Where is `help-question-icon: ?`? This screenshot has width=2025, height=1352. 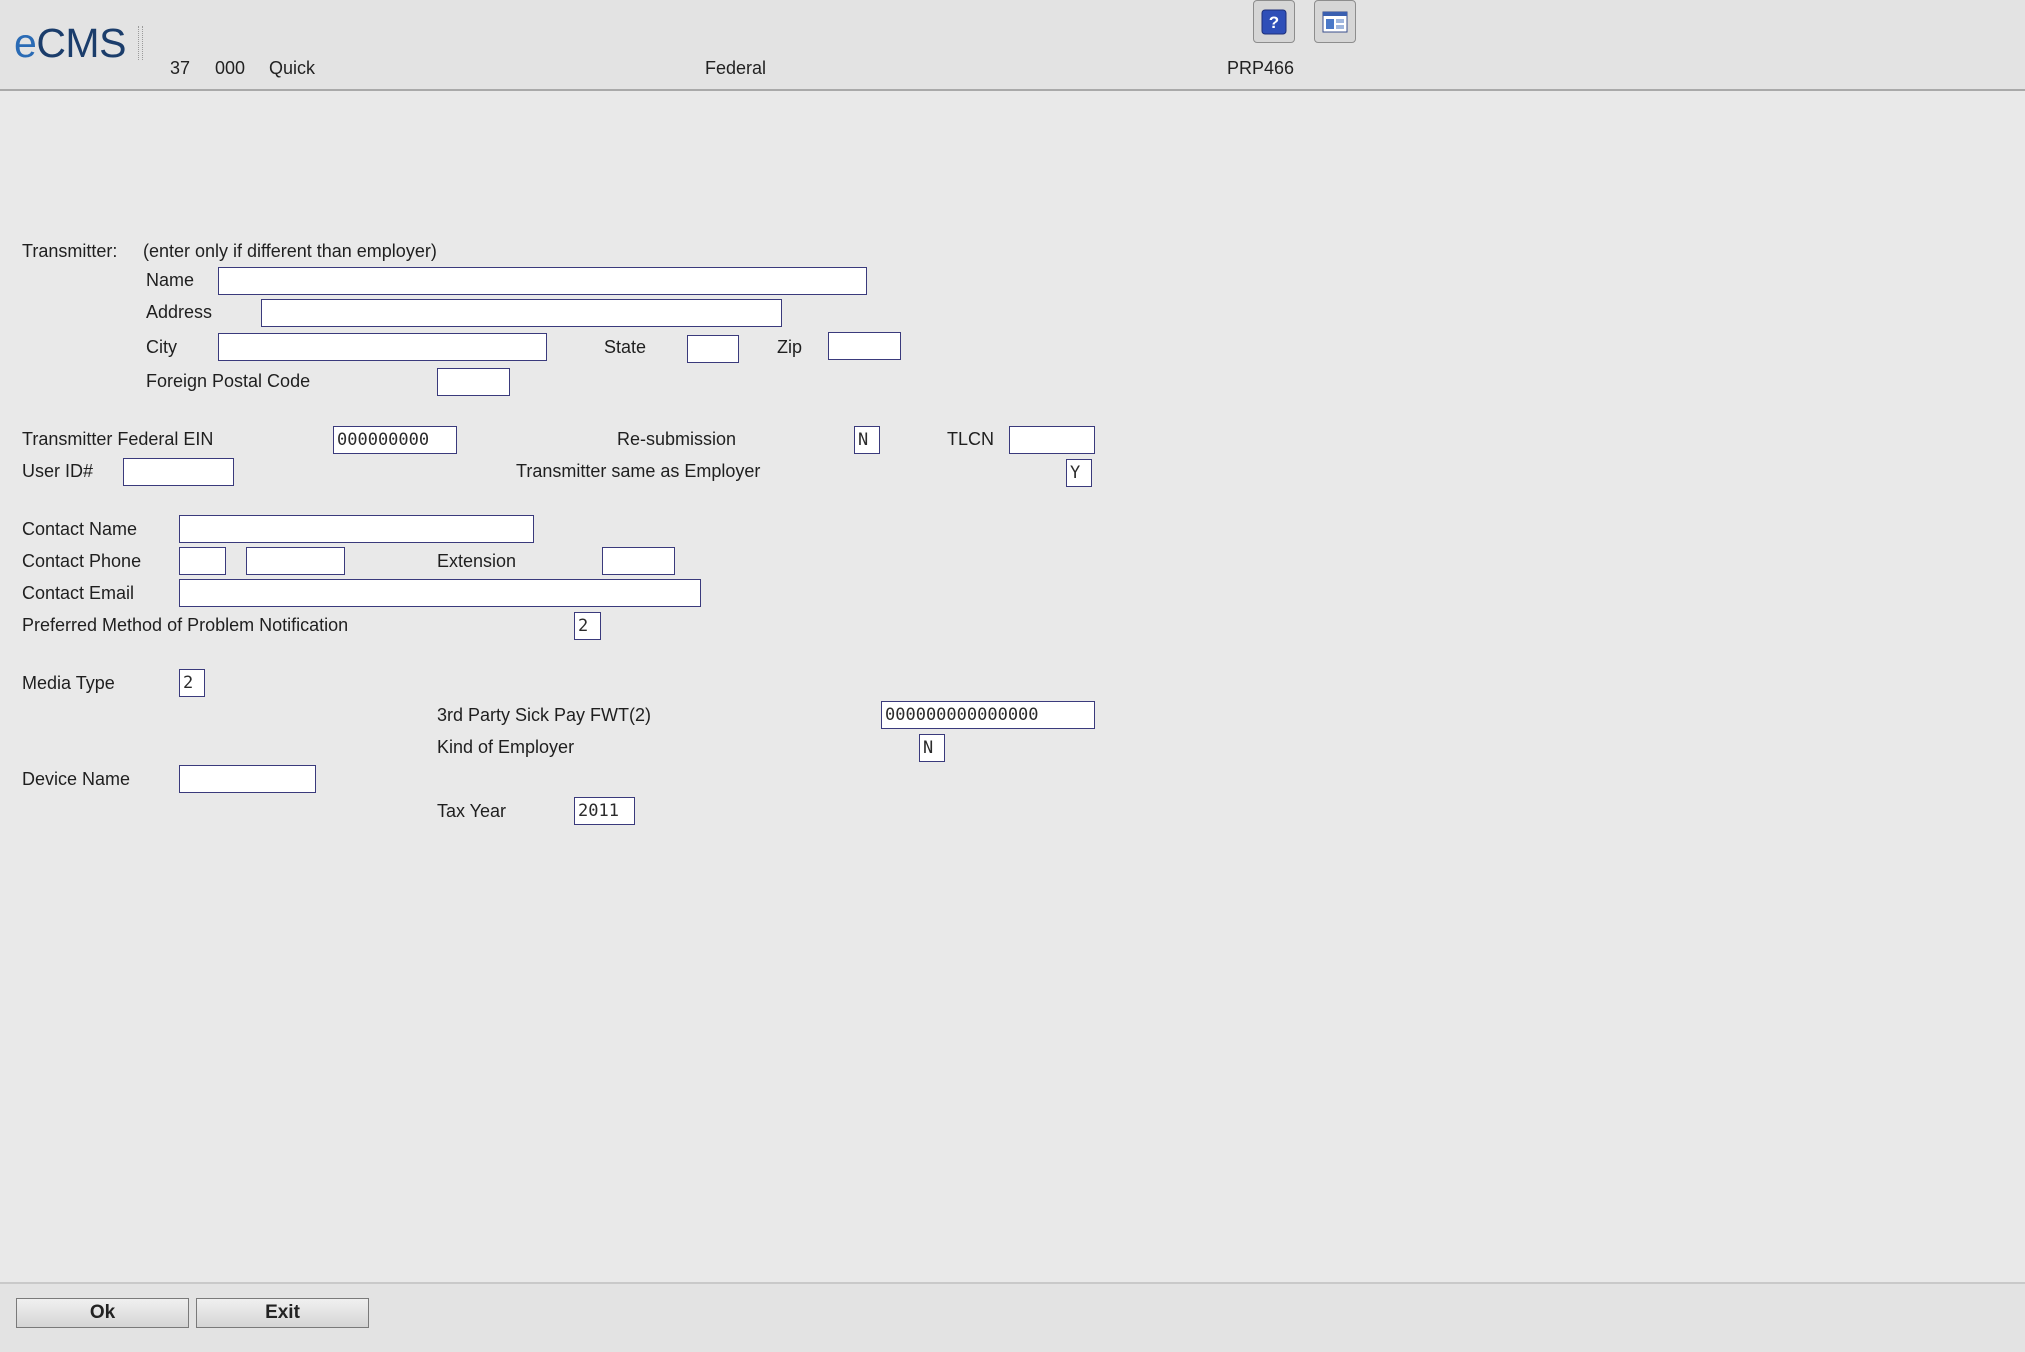 help-question-icon: ? is located at coordinates (1274, 21).